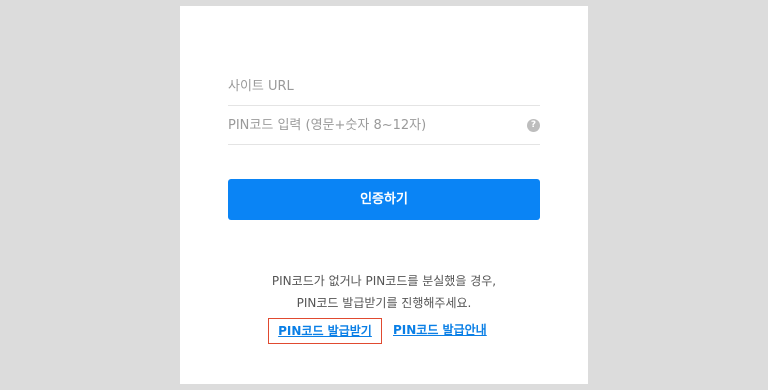  What do you see at coordinates (384, 199) in the screenshot?
I see `verify-button: 인증하기` at bounding box center [384, 199].